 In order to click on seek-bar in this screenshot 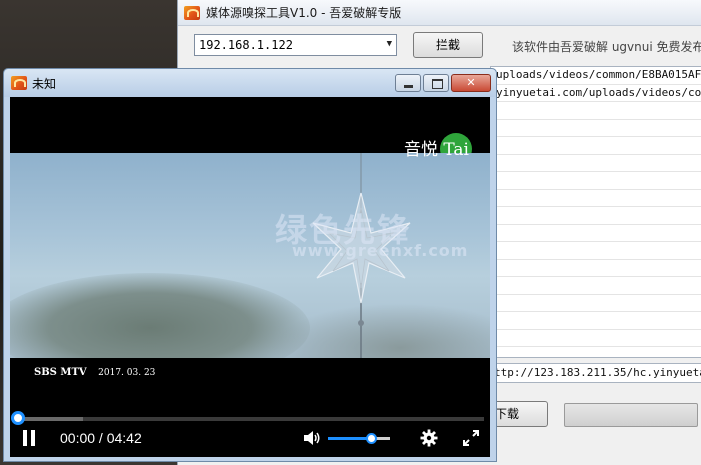, I will do `click(251, 419)`.